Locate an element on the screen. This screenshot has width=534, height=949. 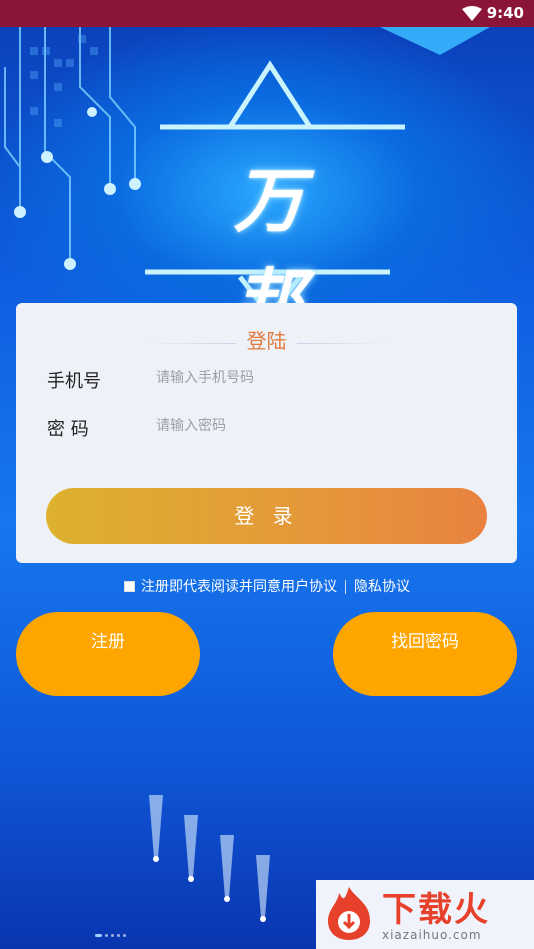
status-bar: 9:40 is located at coordinates (267, 13).